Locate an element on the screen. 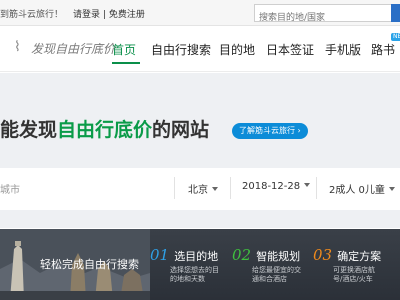 This screenshot has width=400, height=300. learn-more-button: 了解筋斗云旅行 › is located at coordinates (270, 131).